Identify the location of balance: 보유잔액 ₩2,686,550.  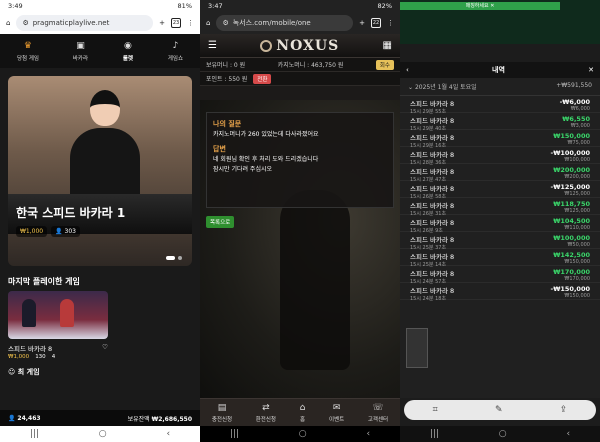
(160, 418).